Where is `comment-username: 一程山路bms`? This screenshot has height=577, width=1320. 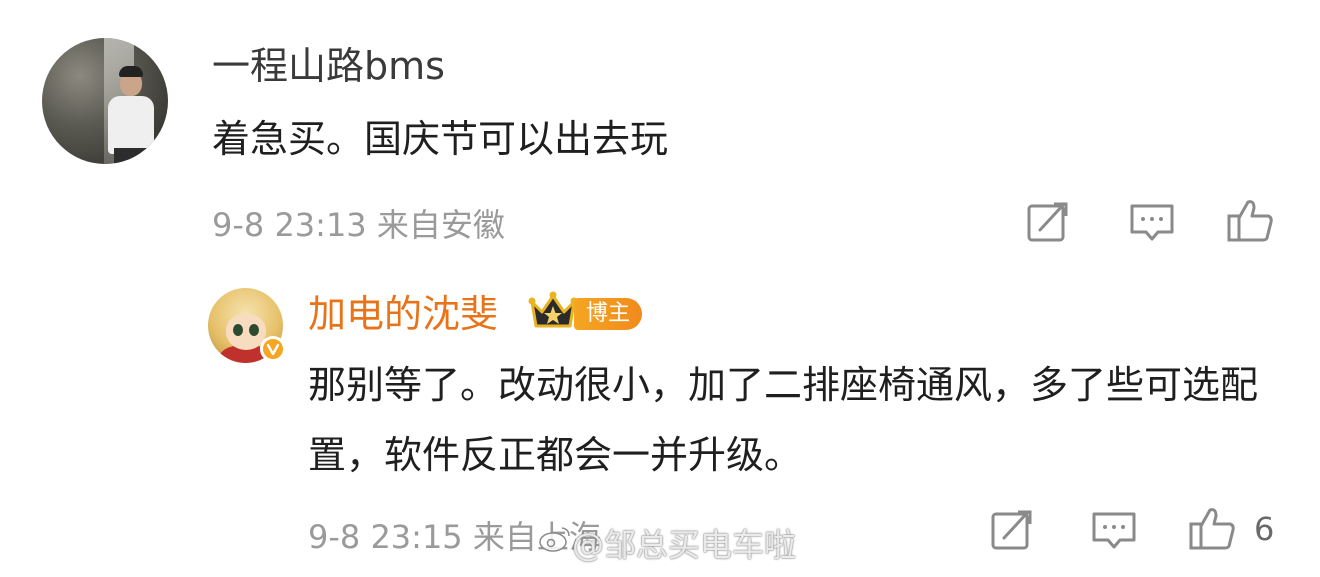
comment-username: 一程山路bms is located at coordinates (328, 66).